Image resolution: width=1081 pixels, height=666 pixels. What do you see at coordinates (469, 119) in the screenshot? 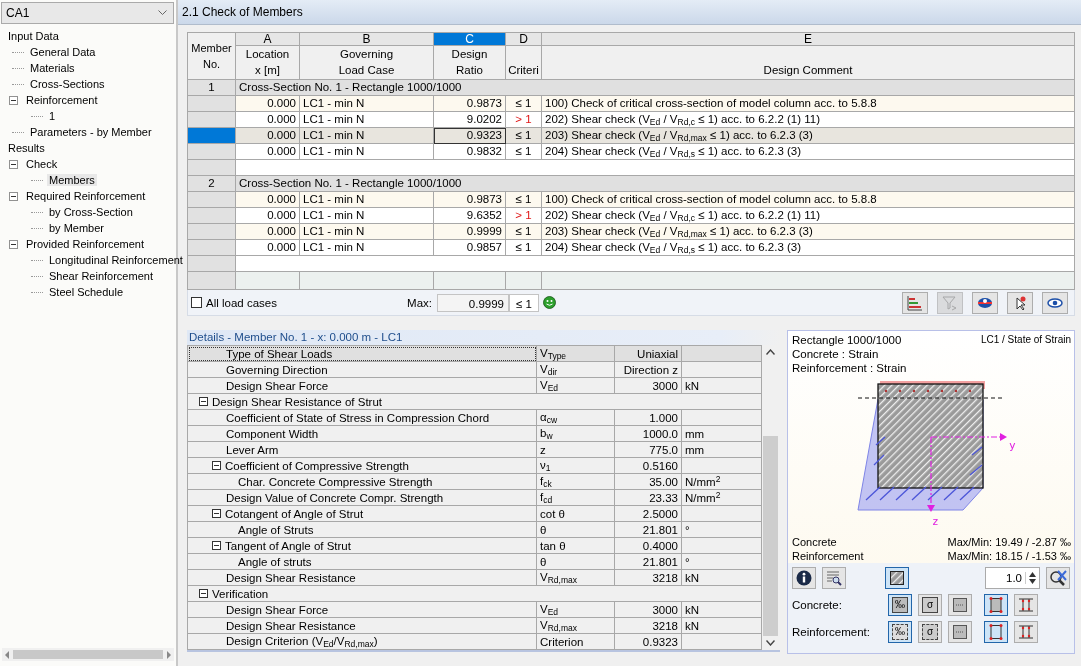
I see `table-cell: 9.0202` at bounding box center [469, 119].